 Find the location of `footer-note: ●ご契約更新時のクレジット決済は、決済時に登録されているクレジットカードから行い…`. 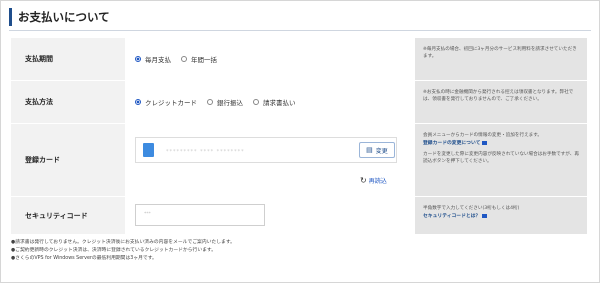

footer-note: ●ご契約更新時のクレジット決済は、決済時に登録されているクレジットカードから行い… is located at coordinates (114, 250).